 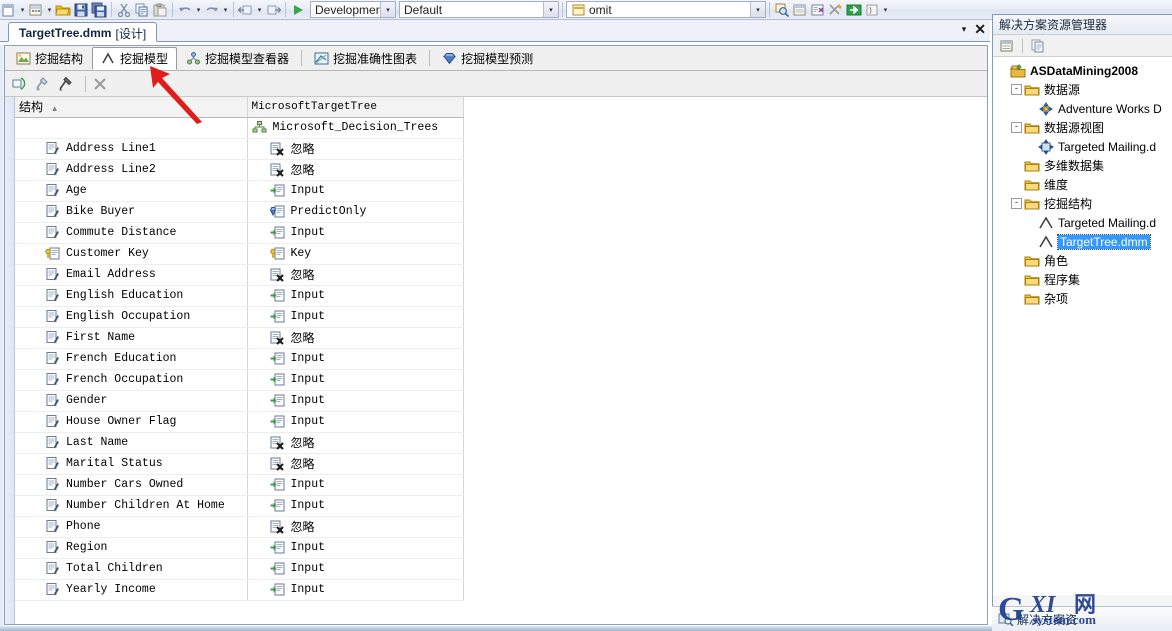 I want to click on table-row: French Occupation Input, so click(x=239, y=380).